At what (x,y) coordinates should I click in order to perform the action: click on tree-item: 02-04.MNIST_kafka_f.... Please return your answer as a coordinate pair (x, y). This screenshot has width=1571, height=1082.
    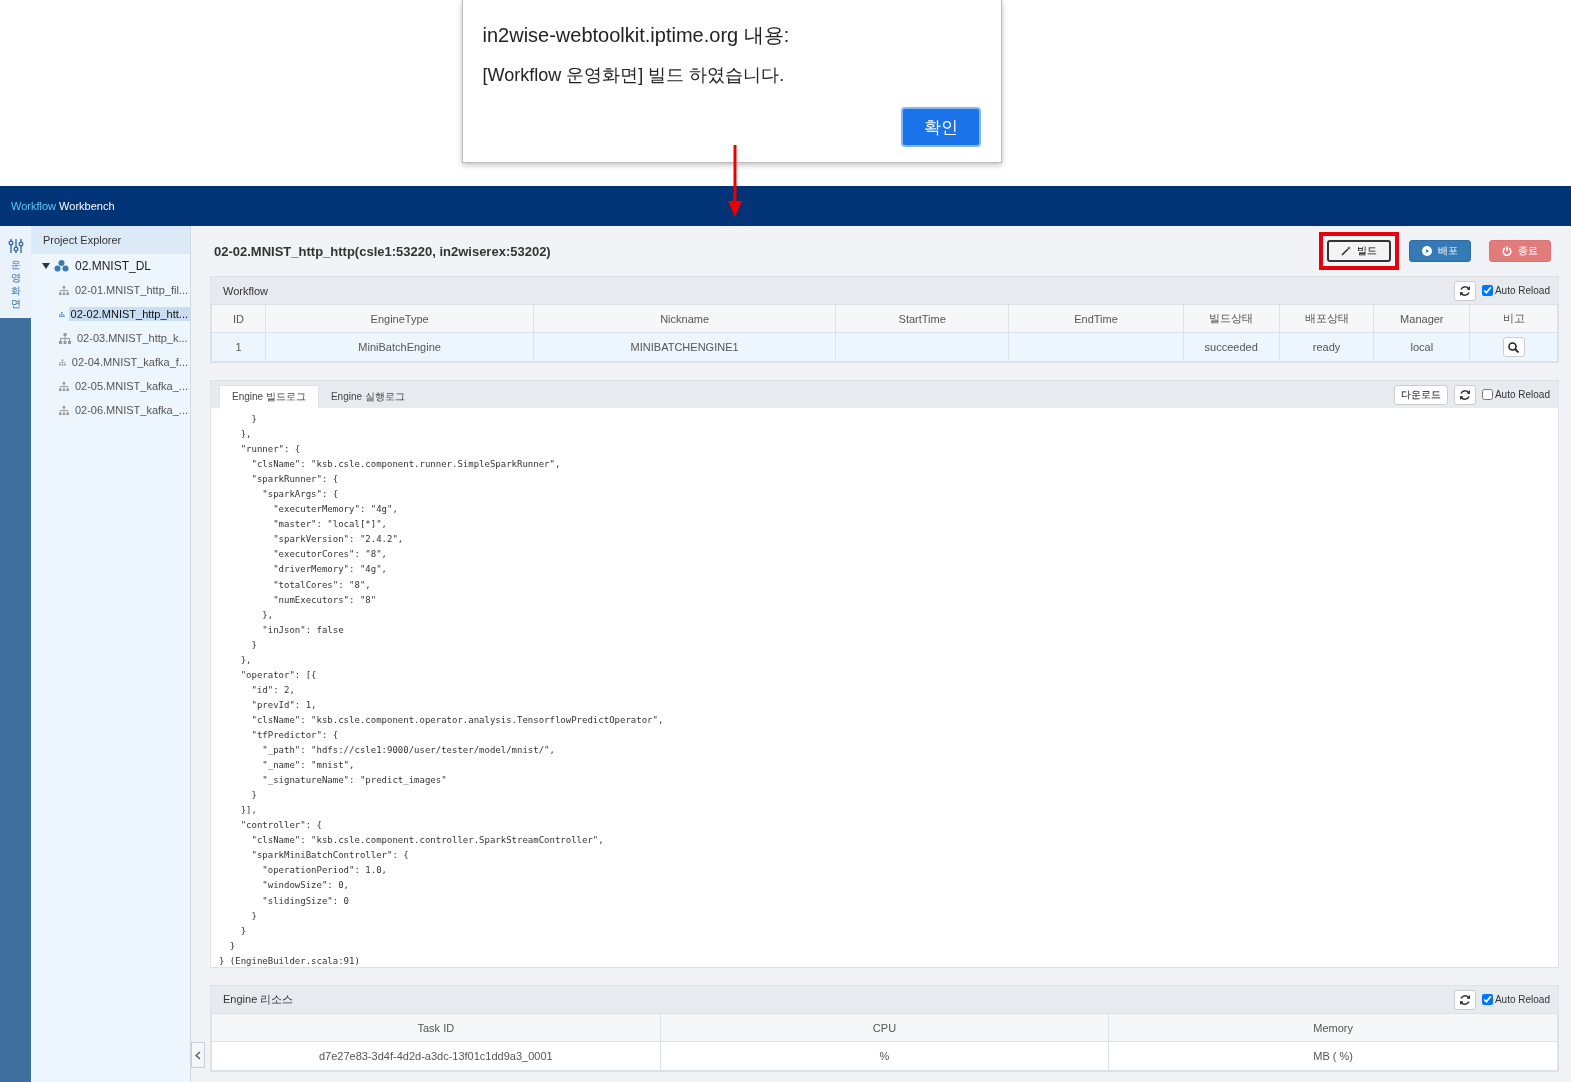
    Looking at the image, I should click on (129, 362).